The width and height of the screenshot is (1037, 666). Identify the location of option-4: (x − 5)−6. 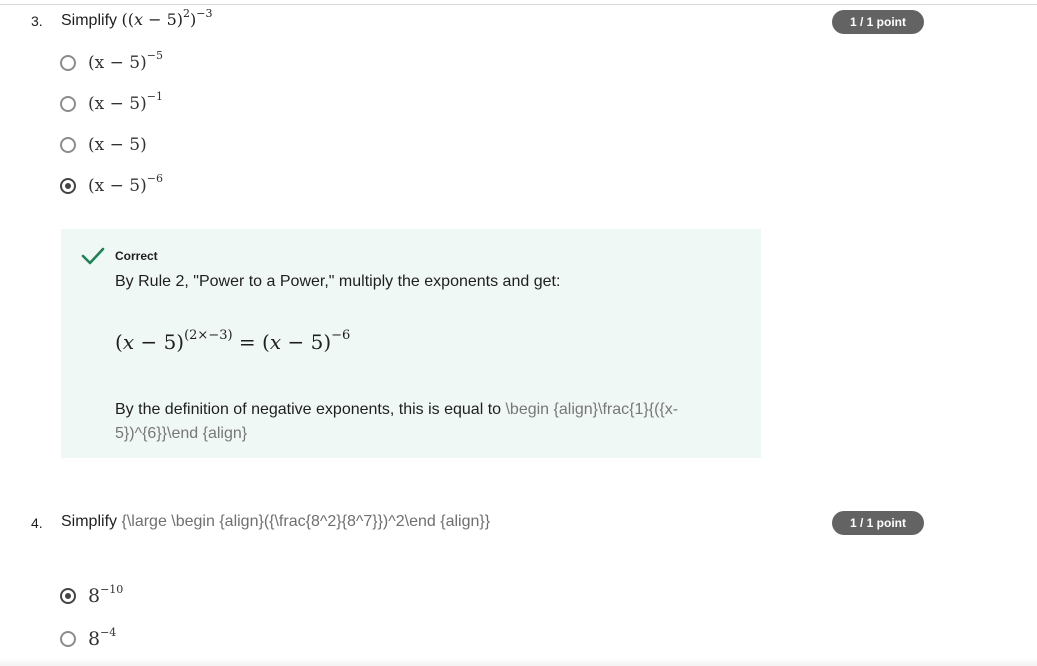
(111, 186).